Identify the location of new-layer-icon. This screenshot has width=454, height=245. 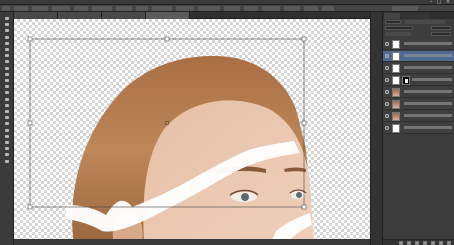
(441, 243).